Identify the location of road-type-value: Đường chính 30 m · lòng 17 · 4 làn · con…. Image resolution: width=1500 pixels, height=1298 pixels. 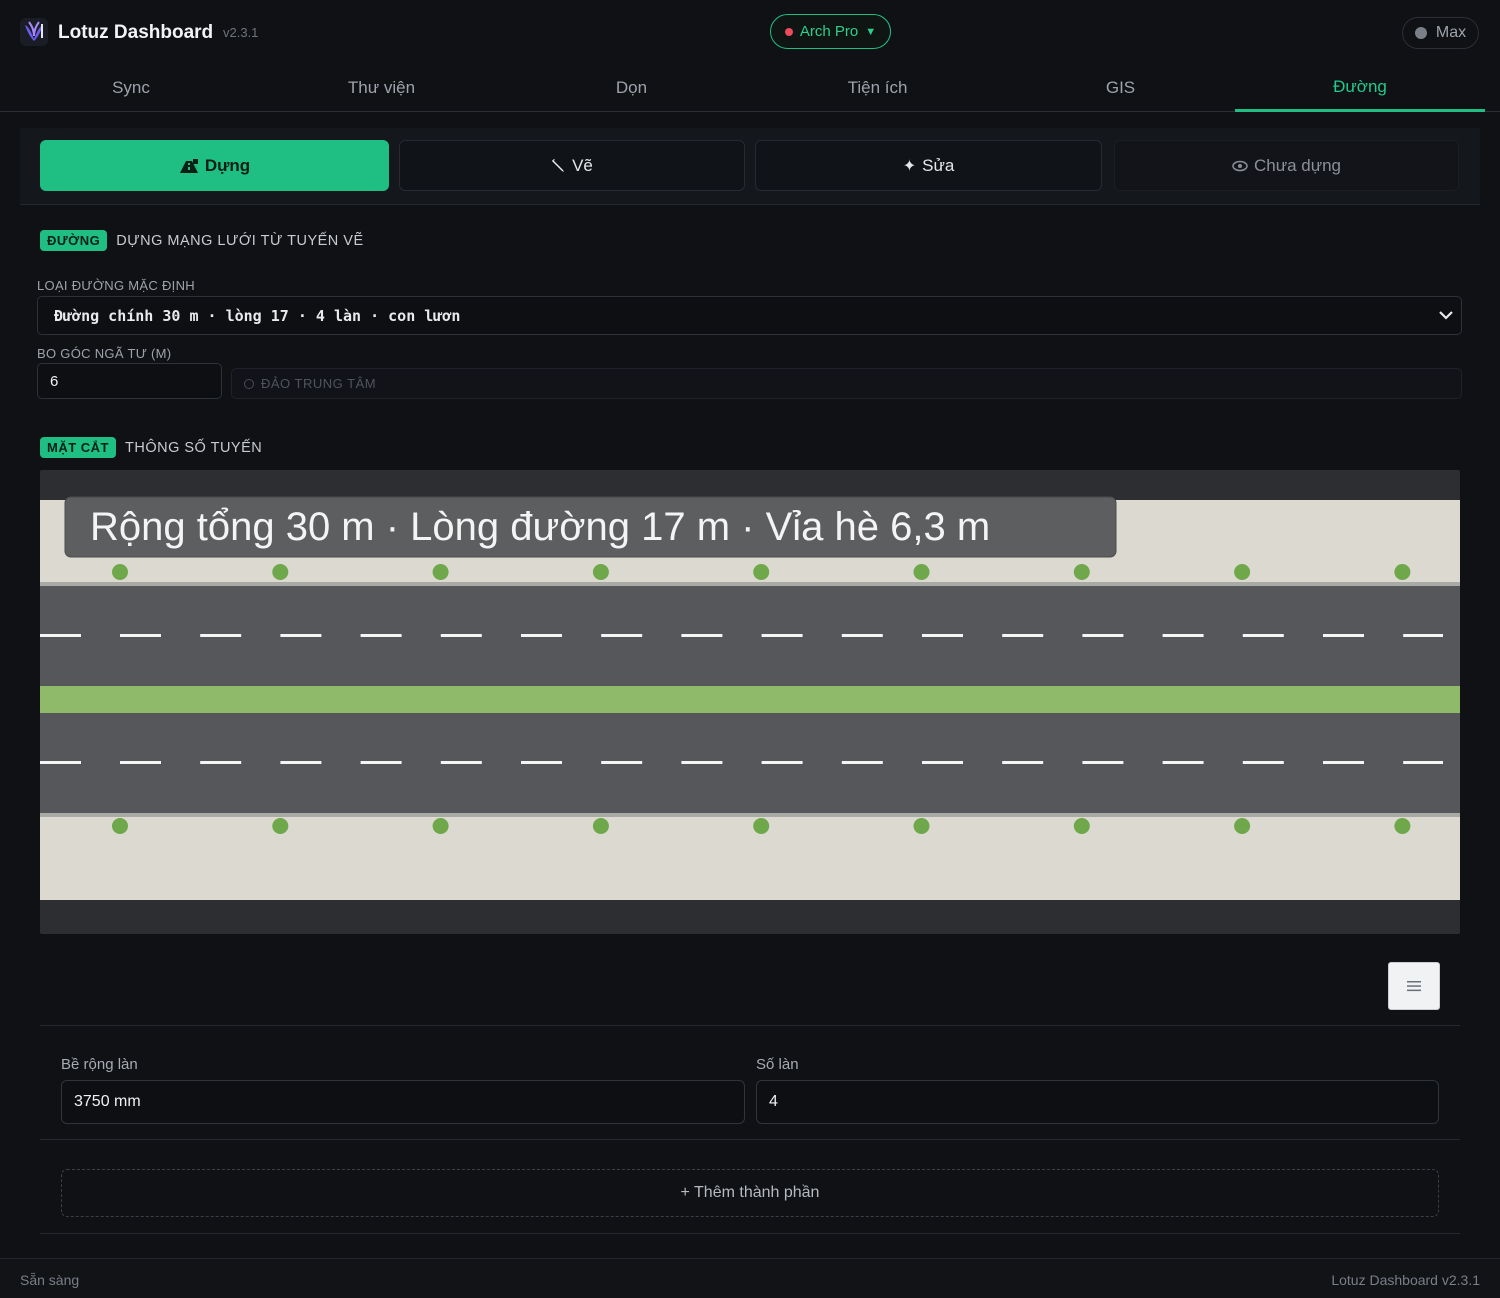
(257, 315).